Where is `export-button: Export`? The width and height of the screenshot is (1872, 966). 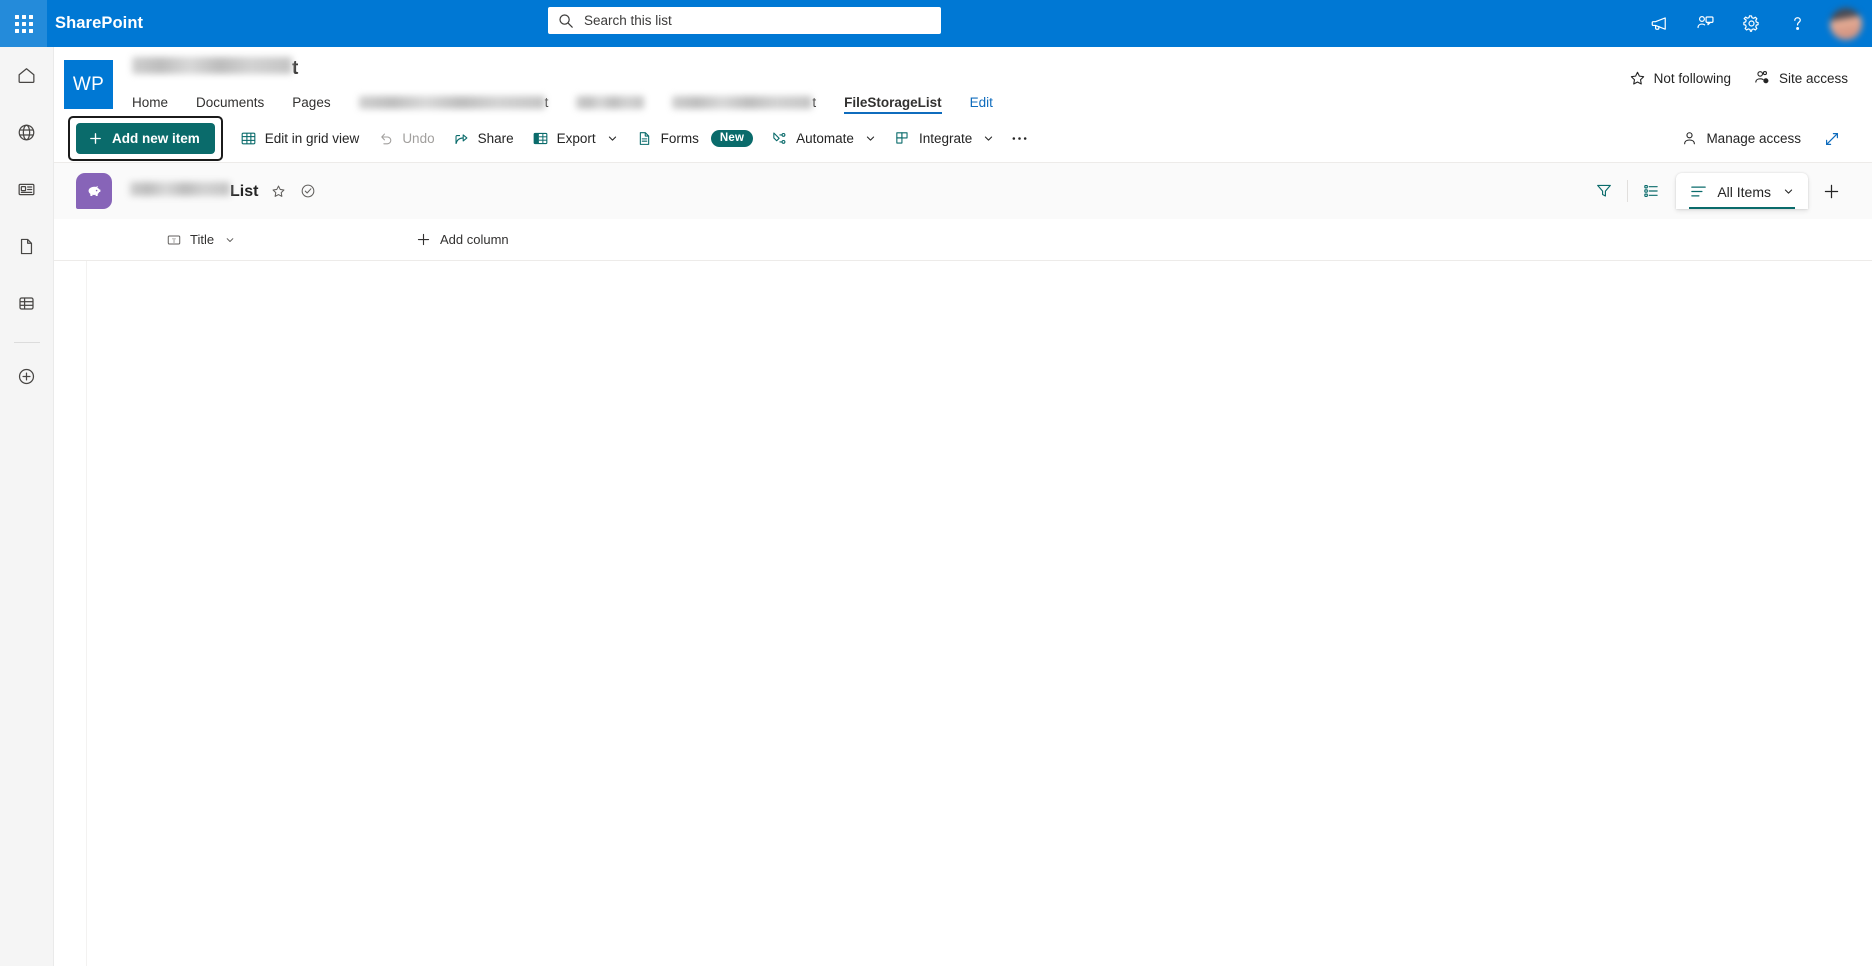
export-button: Export is located at coordinates (575, 138).